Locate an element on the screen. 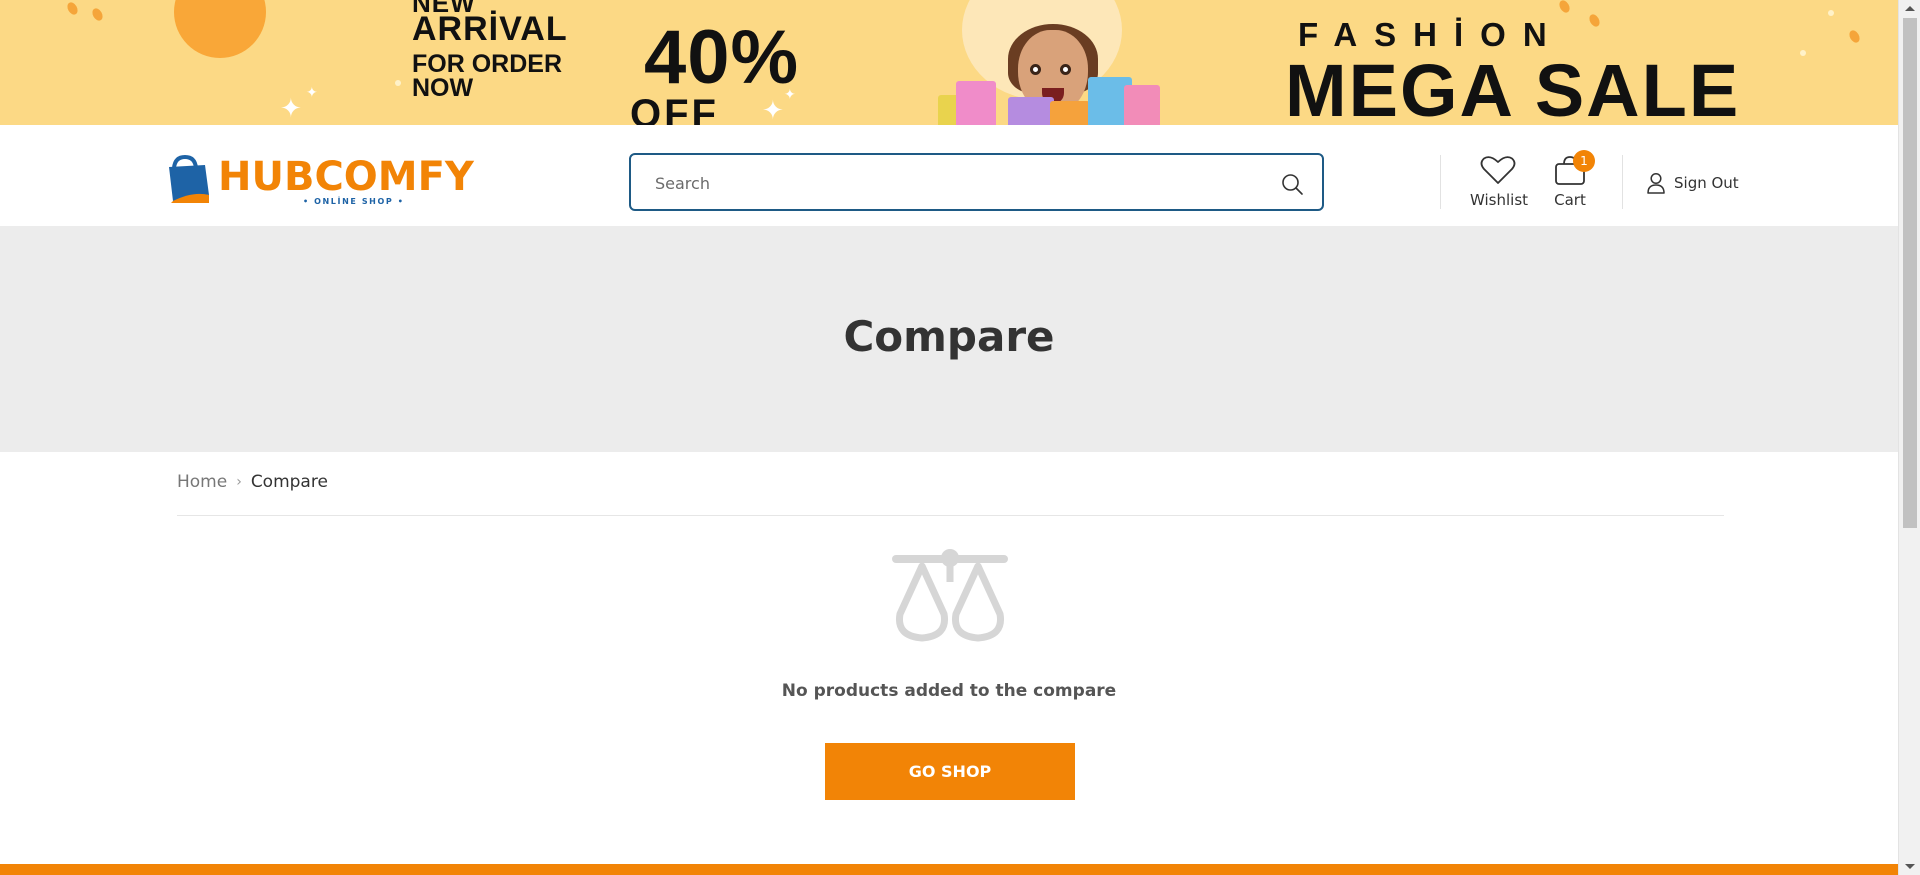 Image resolution: width=1920 pixels, height=875 pixels. scroll-up-arrow-icon is located at coordinates (1910, 8).